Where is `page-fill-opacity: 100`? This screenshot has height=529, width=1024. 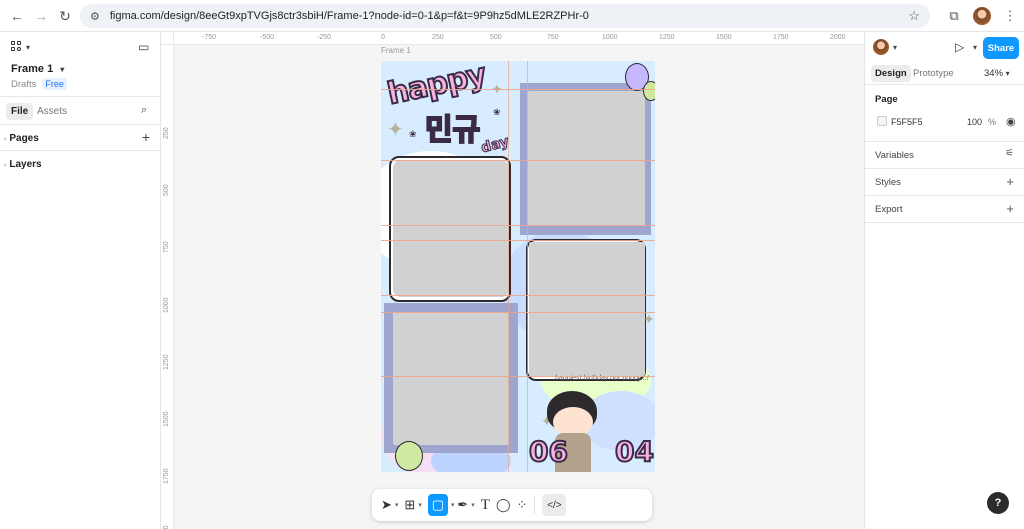
page-fill-opacity: 100 is located at coordinates (974, 122).